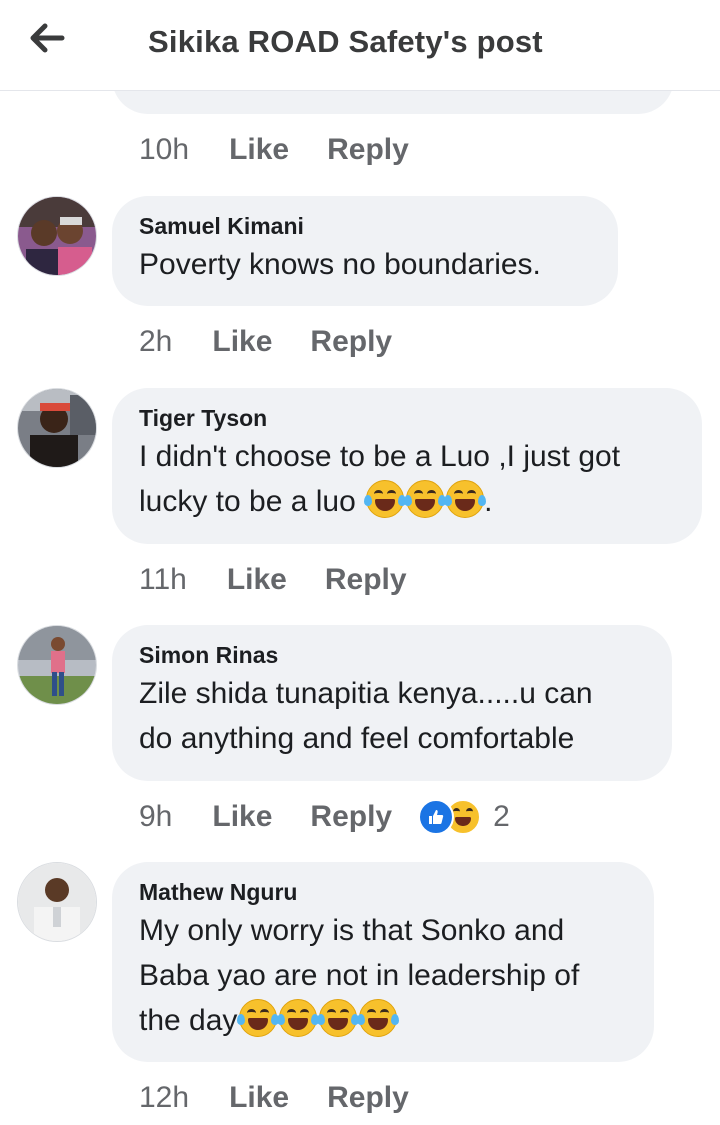 This screenshot has width=720, height=1125. I want to click on comment-actions: 2h Like Reply, so click(284, 342).